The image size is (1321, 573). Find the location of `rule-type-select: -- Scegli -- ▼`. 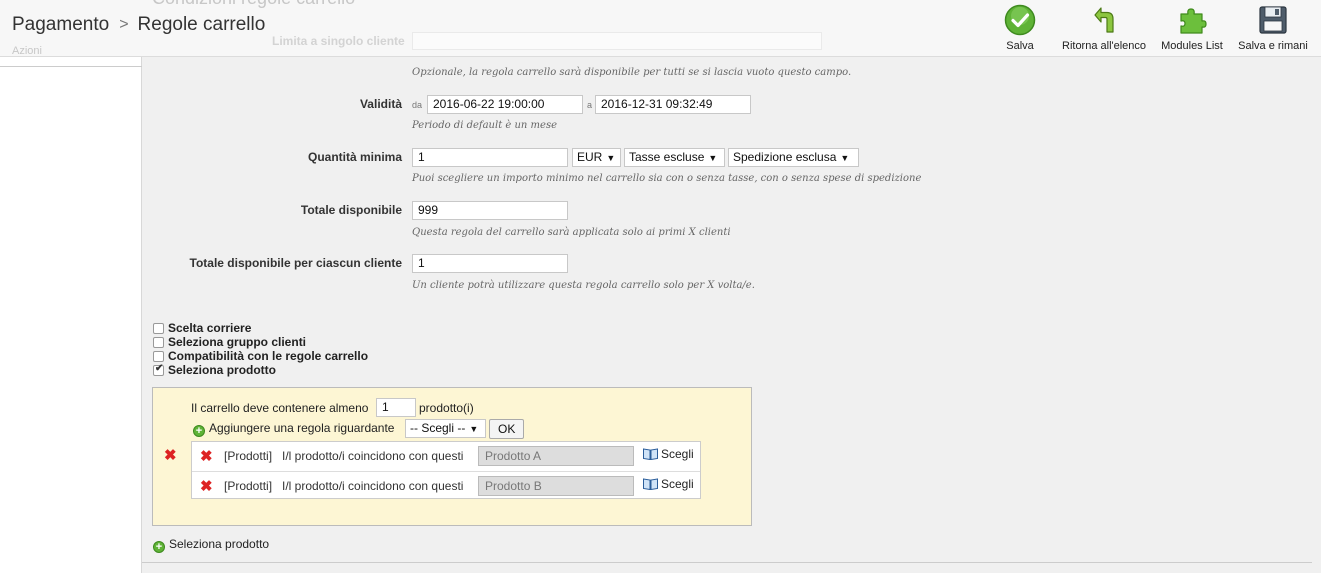

rule-type-select: -- Scegli -- ▼ is located at coordinates (445, 428).